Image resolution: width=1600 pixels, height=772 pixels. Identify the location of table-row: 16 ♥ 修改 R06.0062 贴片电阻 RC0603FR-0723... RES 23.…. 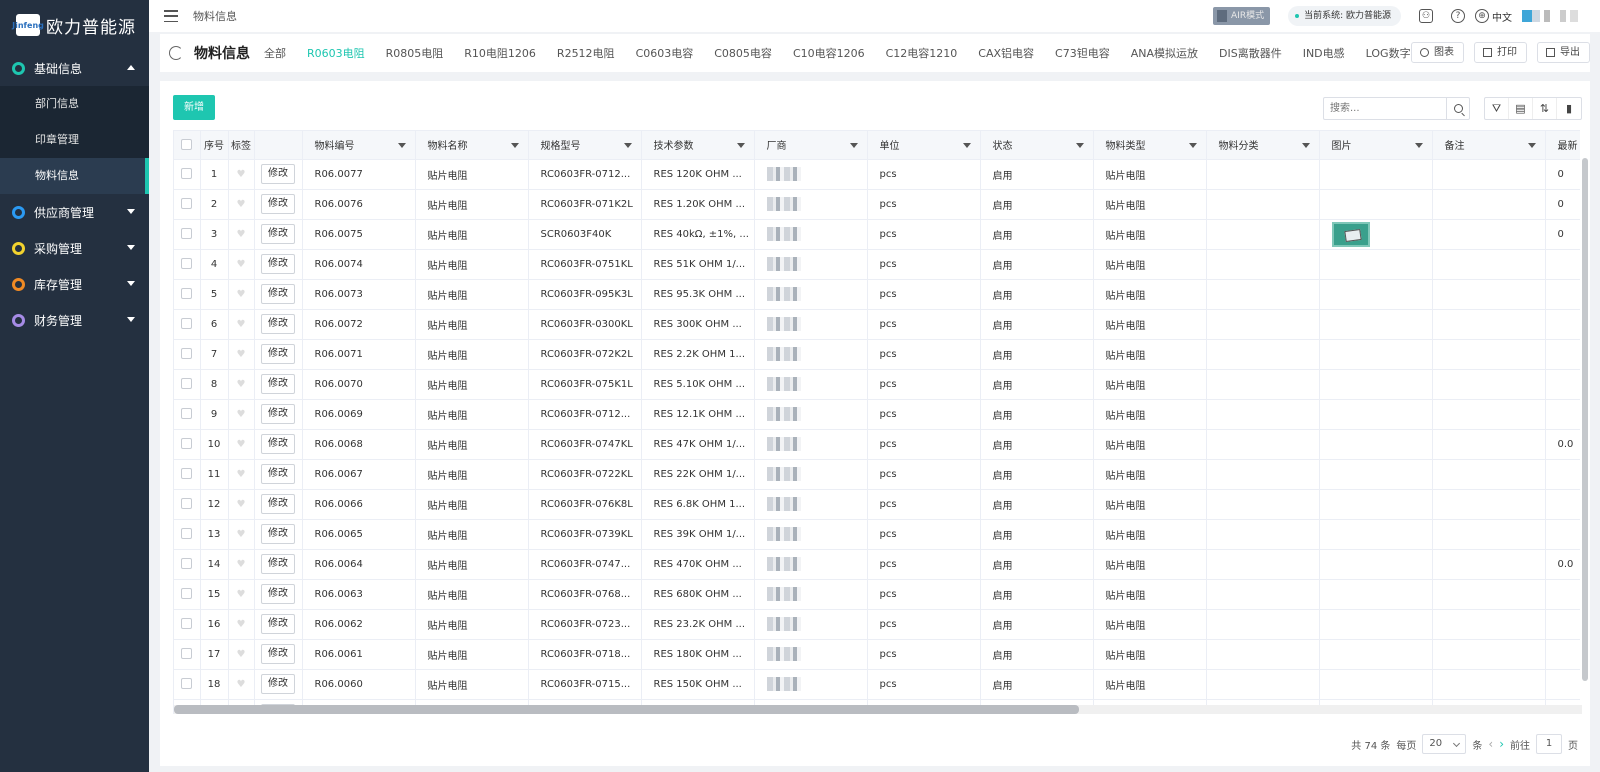
(877, 624).